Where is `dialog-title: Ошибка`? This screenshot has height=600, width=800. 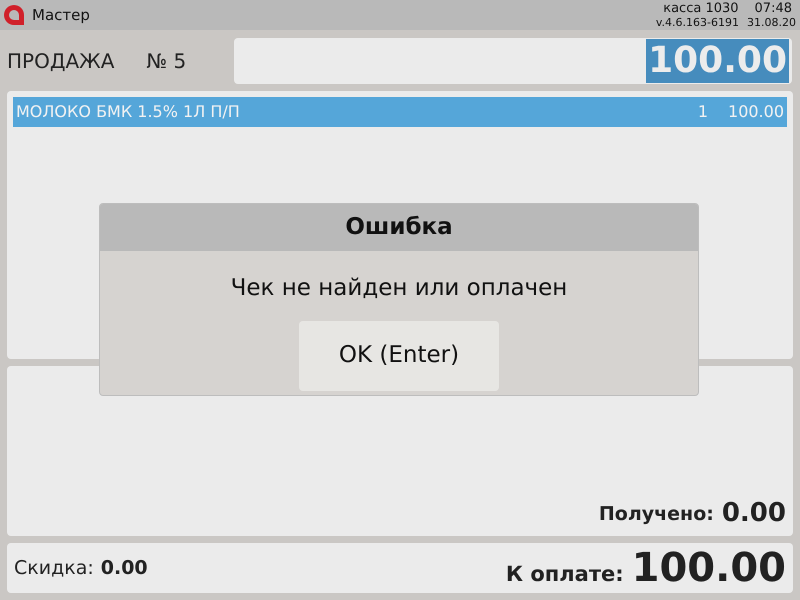 dialog-title: Ошибка is located at coordinates (399, 227).